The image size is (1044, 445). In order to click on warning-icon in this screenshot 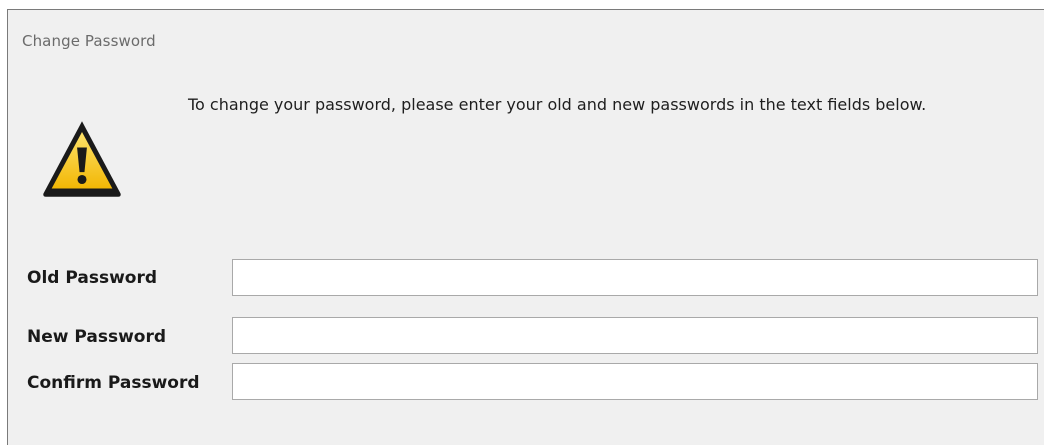, I will do `click(82, 159)`.